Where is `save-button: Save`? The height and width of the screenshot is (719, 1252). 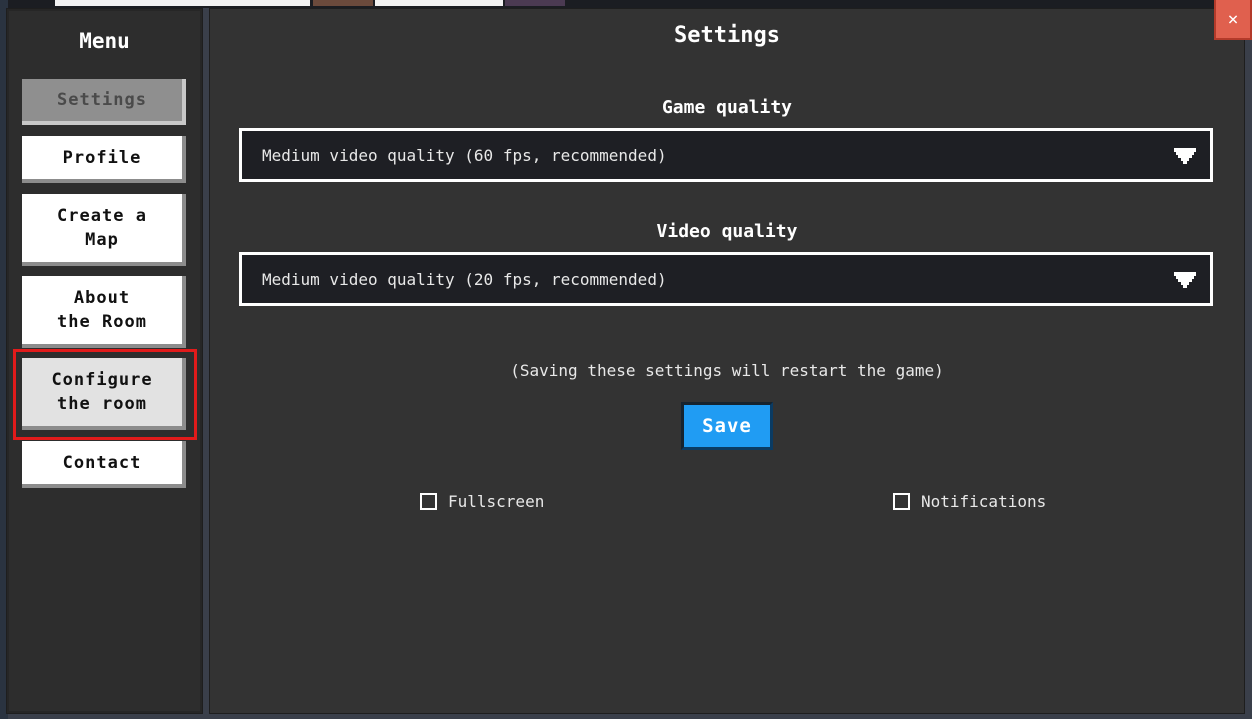 save-button: Save is located at coordinates (727, 426).